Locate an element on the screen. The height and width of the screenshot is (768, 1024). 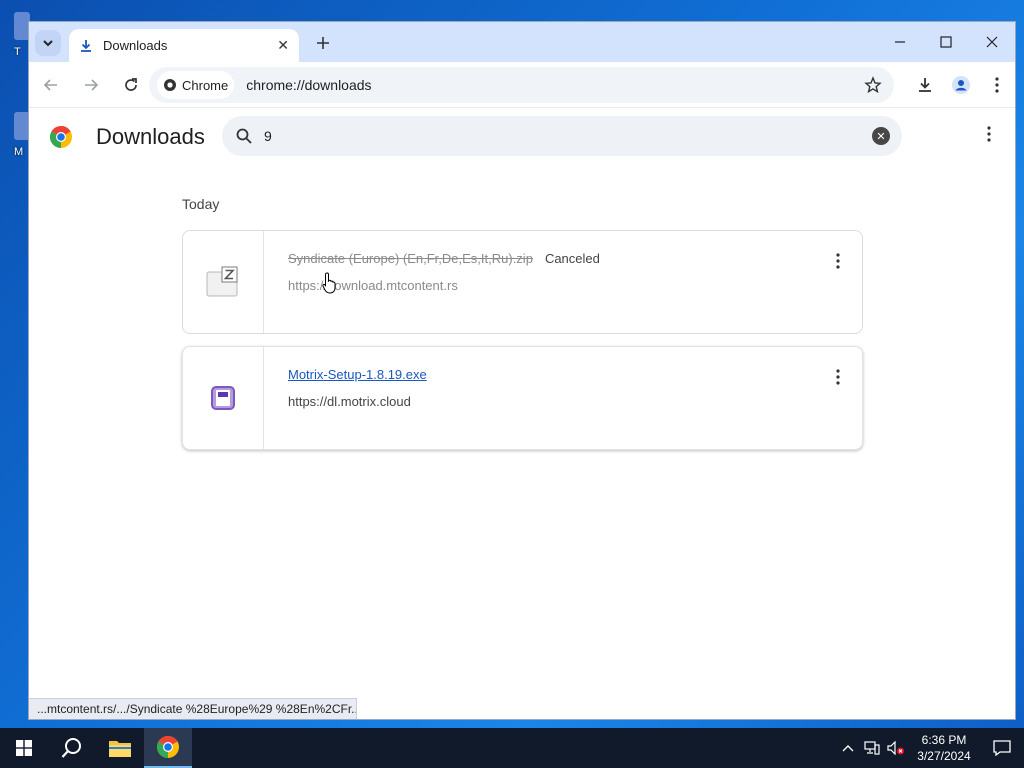
chevron-up-icon is located at coordinates (848, 748).